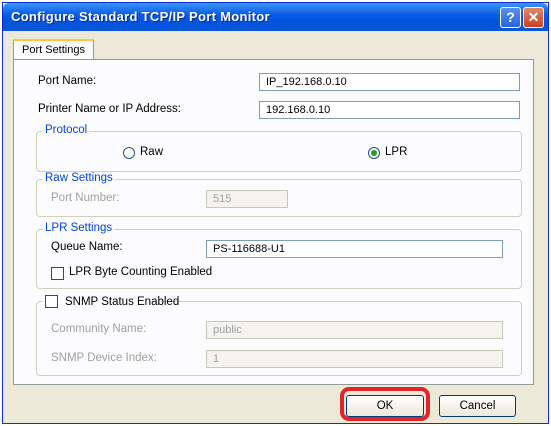  Describe the element at coordinates (85, 198) in the screenshot. I see `port-number-label: Port Number:` at that location.